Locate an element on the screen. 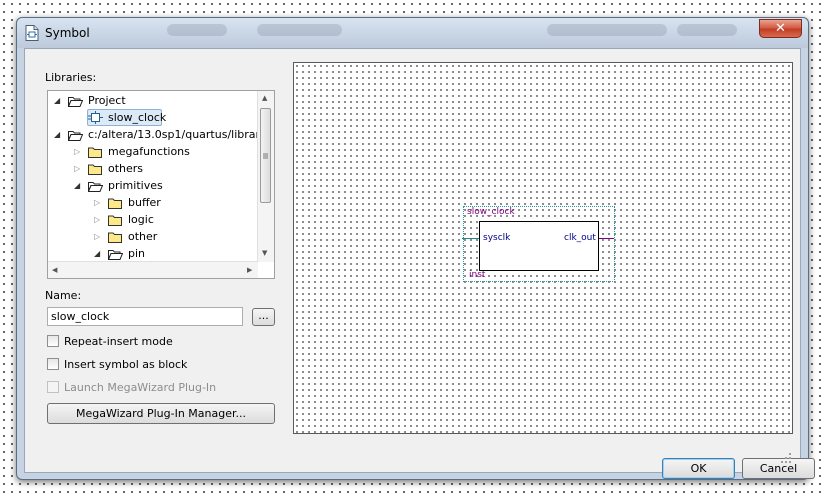 The width and height of the screenshot is (821, 495). tree-item-label: megafunctions is located at coordinates (149, 151).